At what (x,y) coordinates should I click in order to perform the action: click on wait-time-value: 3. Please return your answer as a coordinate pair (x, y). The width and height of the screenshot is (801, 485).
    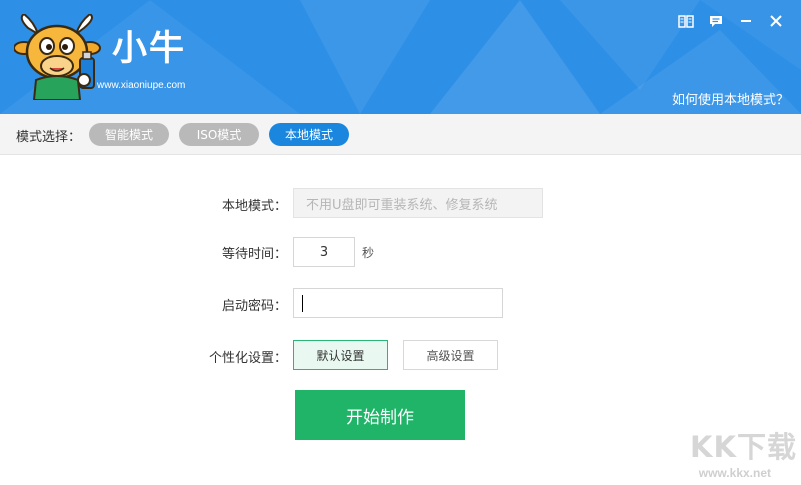
    Looking at the image, I should click on (324, 252).